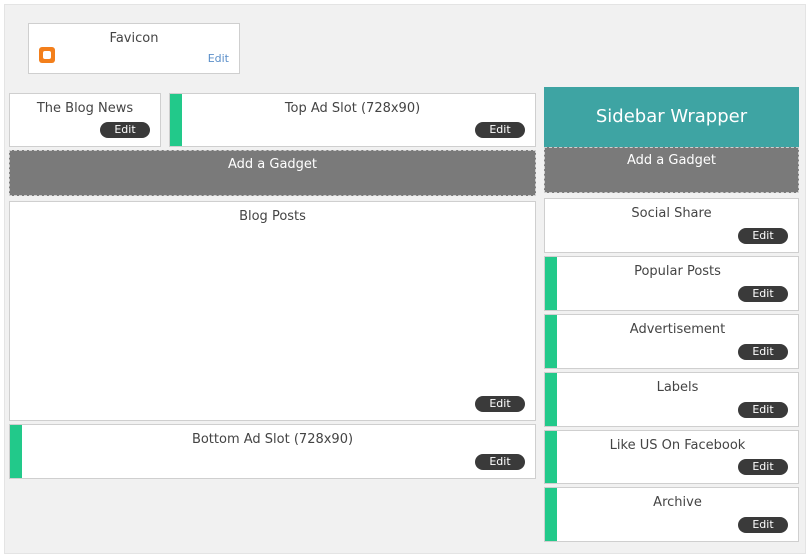 The width and height of the screenshot is (810, 556). Describe the element at coordinates (352, 108) in the screenshot. I see `top-ad-title: Top Ad Slot (728x90)` at that location.